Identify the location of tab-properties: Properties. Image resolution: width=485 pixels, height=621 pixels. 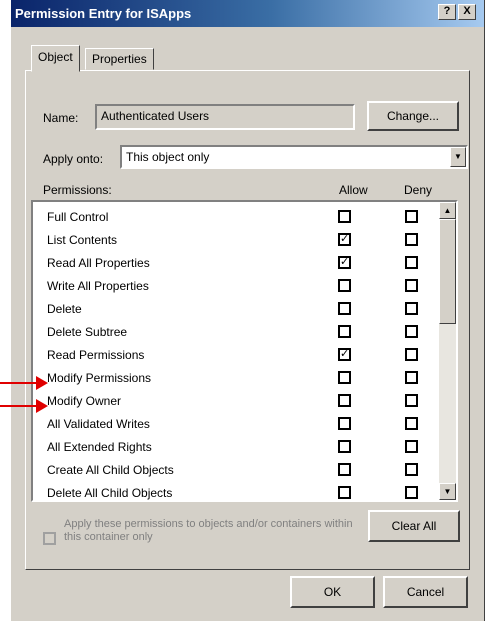
(119, 59).